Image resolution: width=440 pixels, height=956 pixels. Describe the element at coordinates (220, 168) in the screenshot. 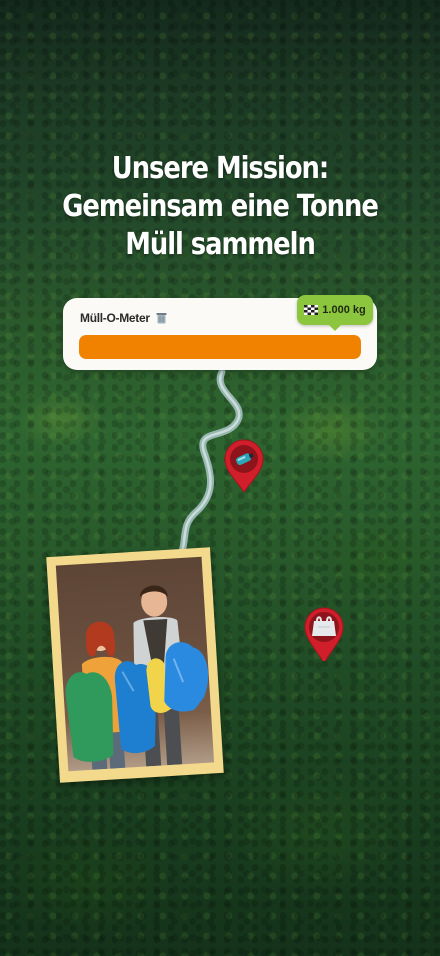

I see `mission-title-line1: Unsere Mission:` at that location.